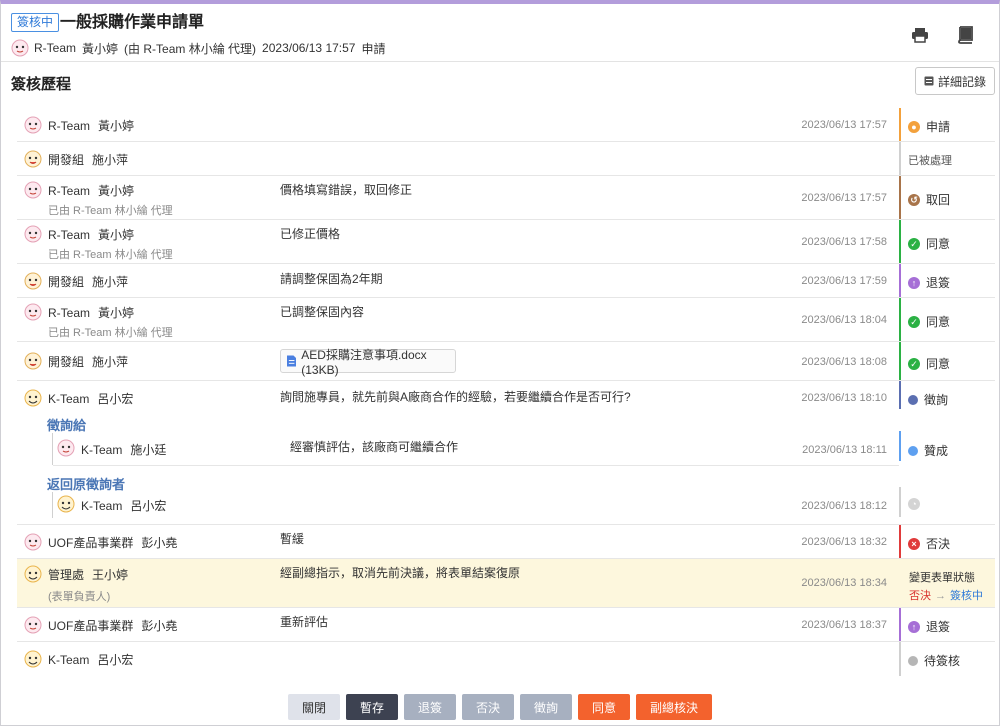  What do you see at coordinates (79, 597) in the screenshot?
I see `owner-note: (表單負責人)` at bounding box center [79, 597].